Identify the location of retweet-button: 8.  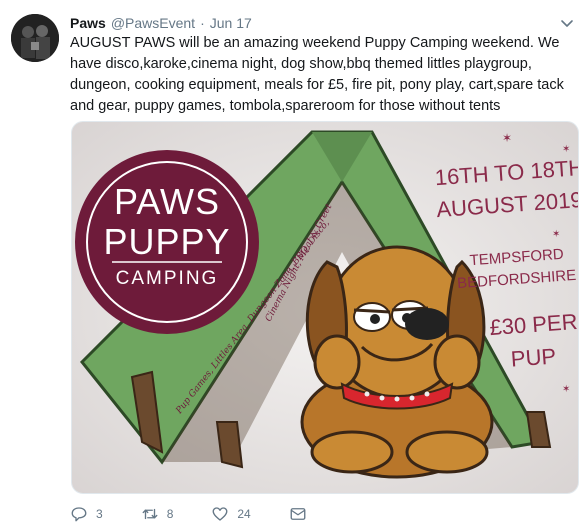
(157, 514).